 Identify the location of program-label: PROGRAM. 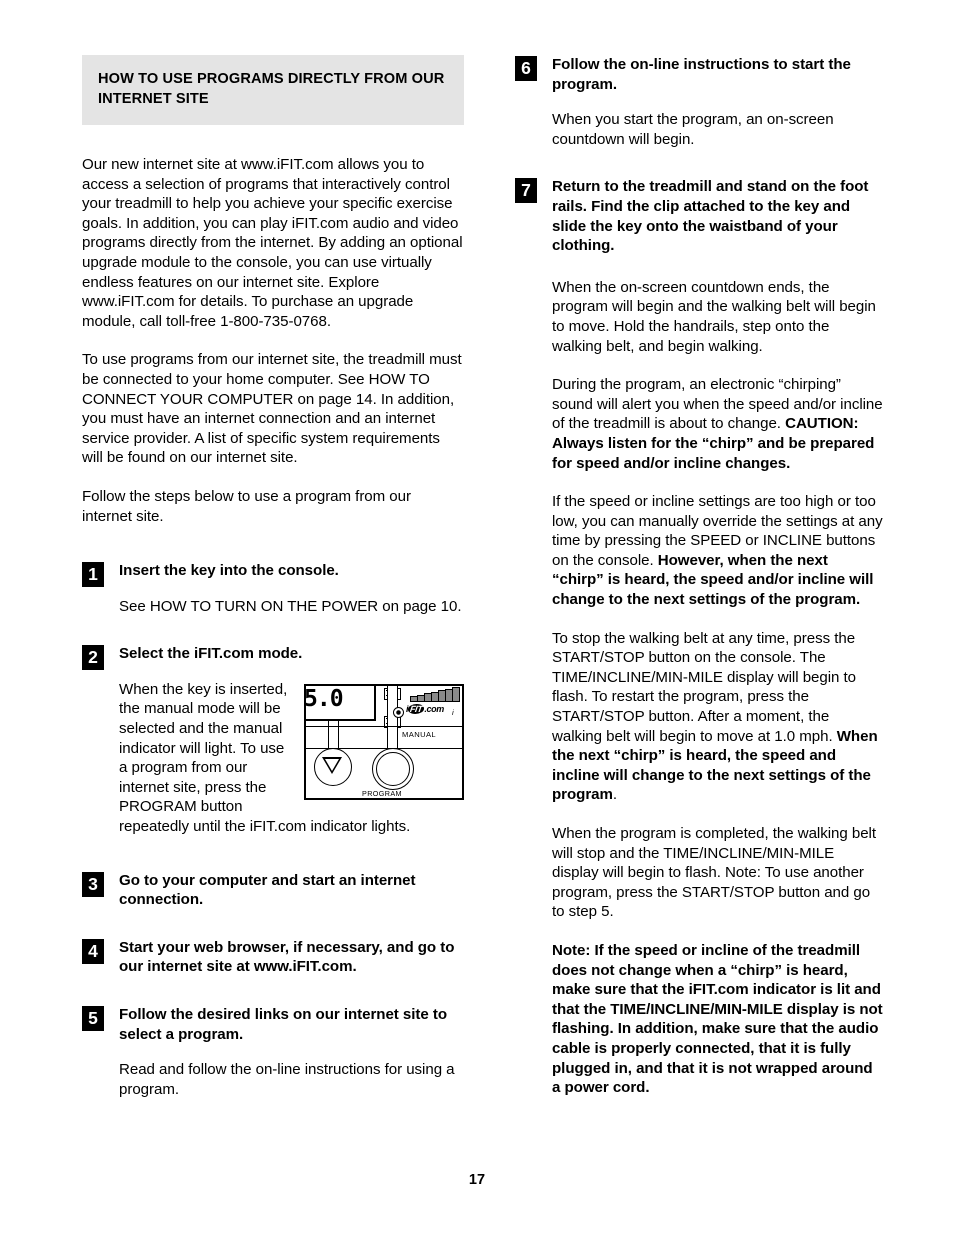
(382, 793).